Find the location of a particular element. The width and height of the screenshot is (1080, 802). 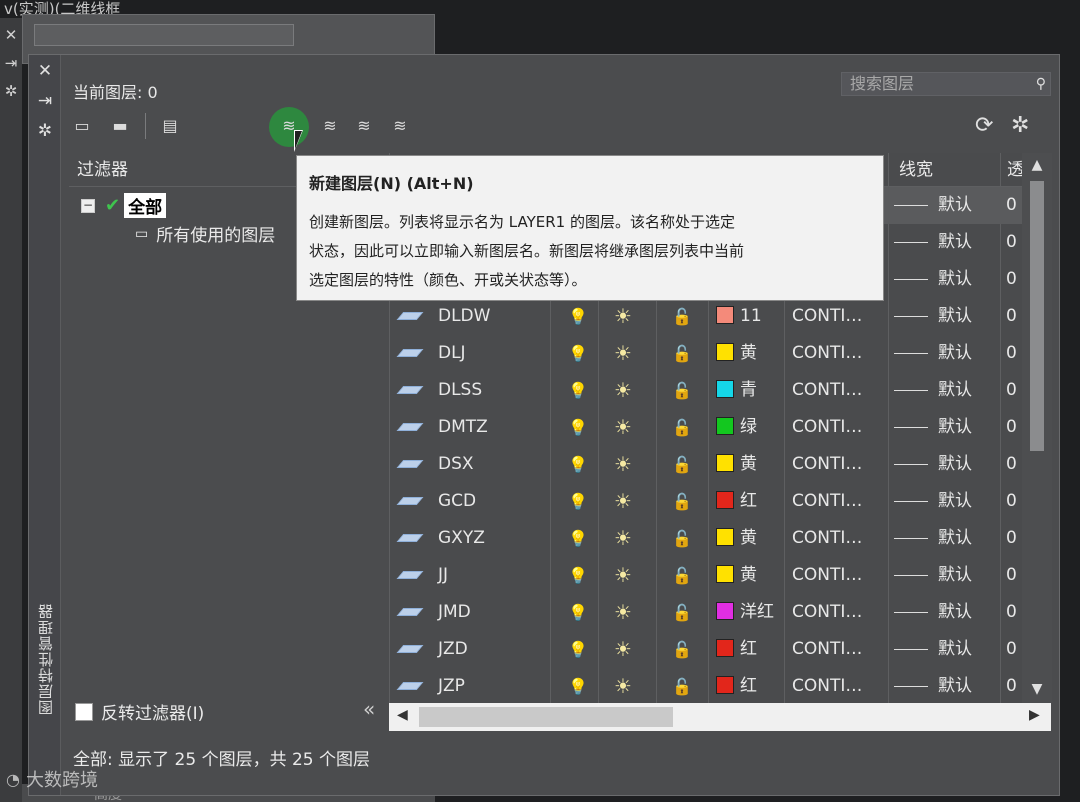

layer-row: DLJ 💡 ☀ 🔓 黄 CONTI… 默认 0 is located at coordinates (706, 353).